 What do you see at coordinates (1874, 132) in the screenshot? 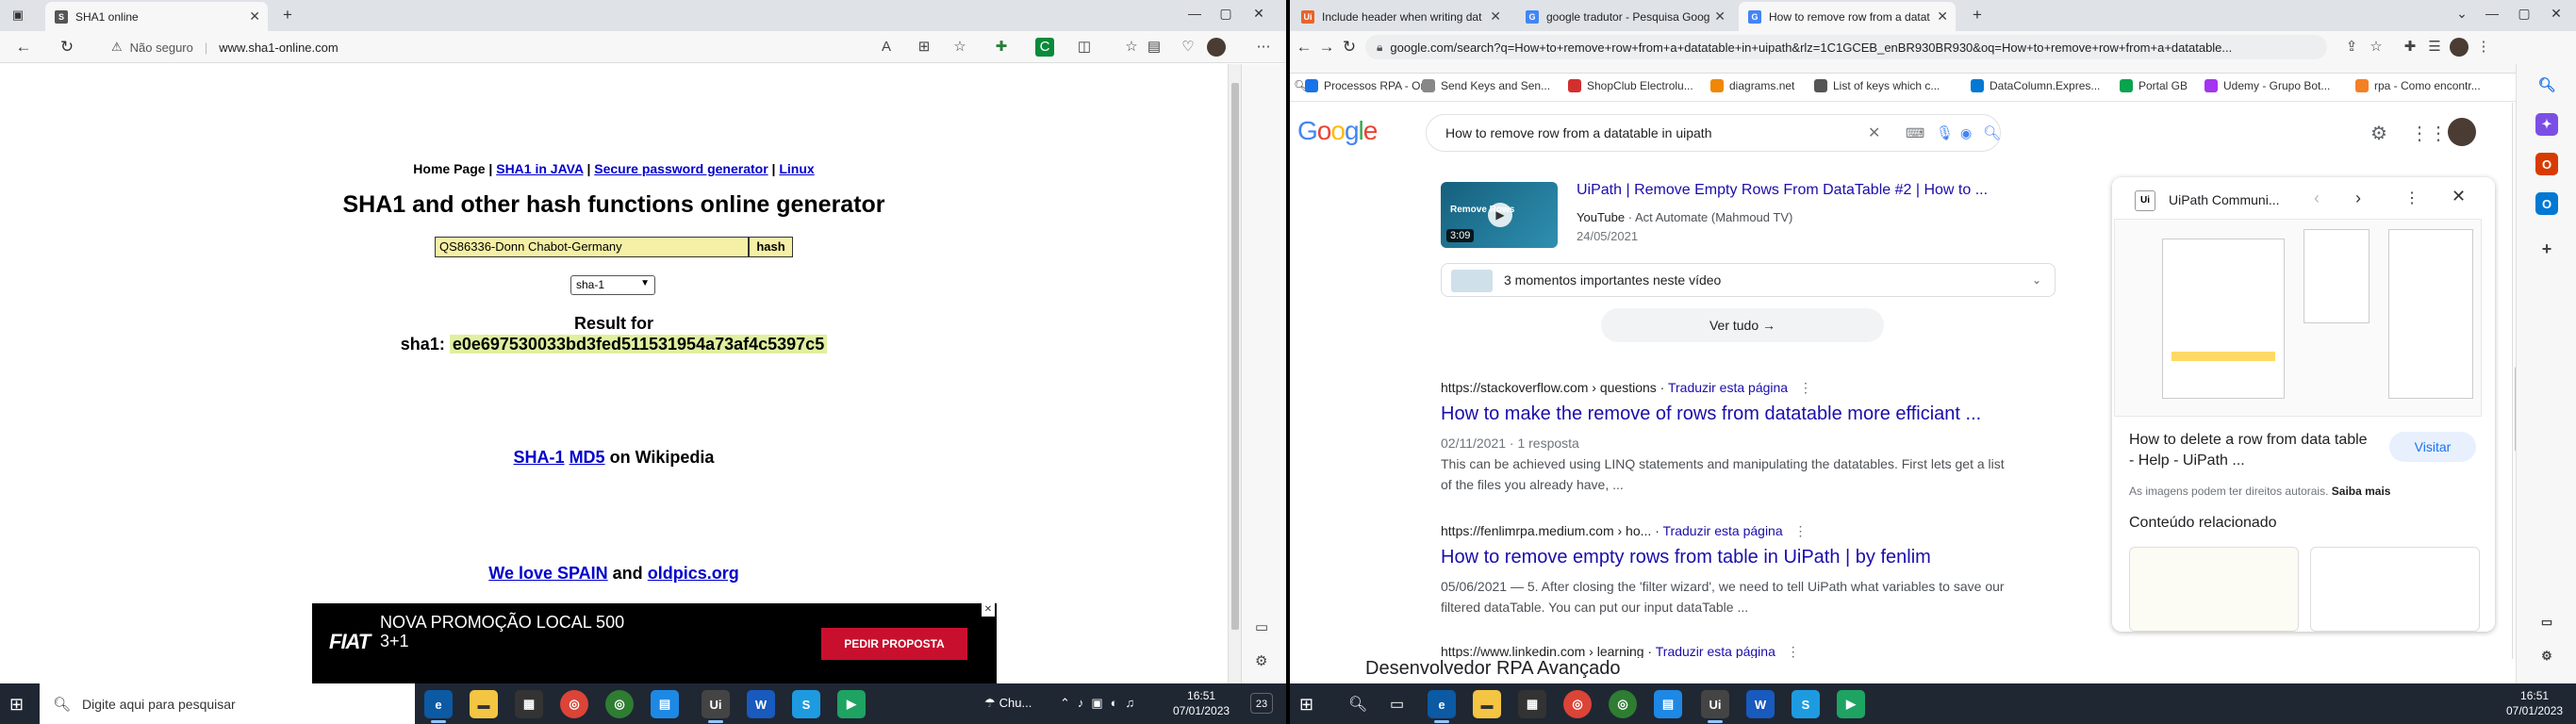
I see `clear-search-icon: ✕` at bounding box center [1874, 132].